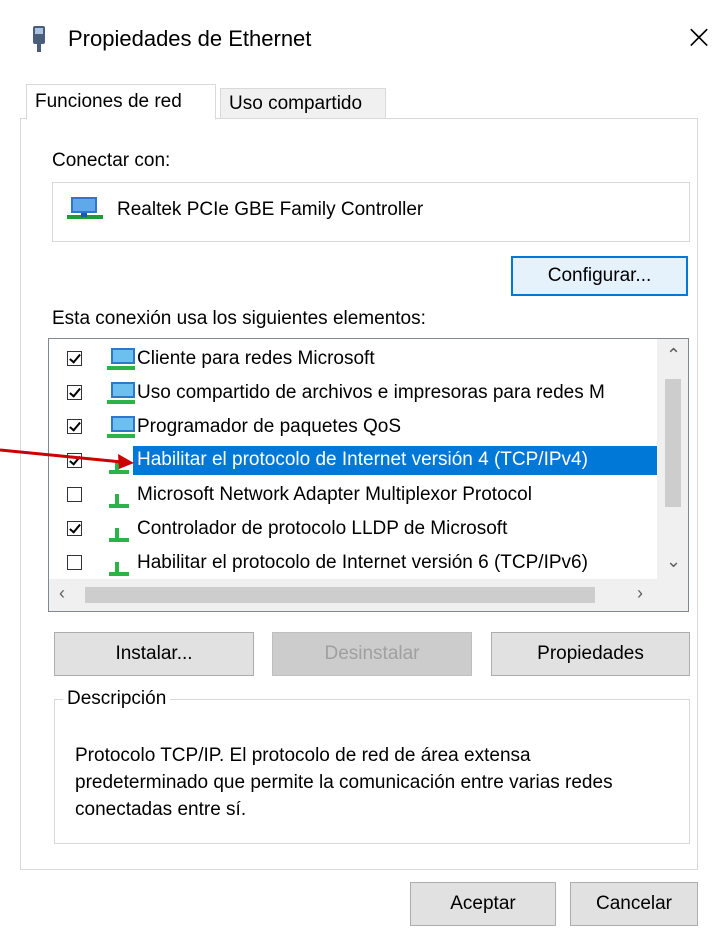 The image size is (718, 934). What do you see at coordinates (190, 38) in the screenshot?
I see `window-title: Propiedades de Ethernet` at bounding box center [190, 38].